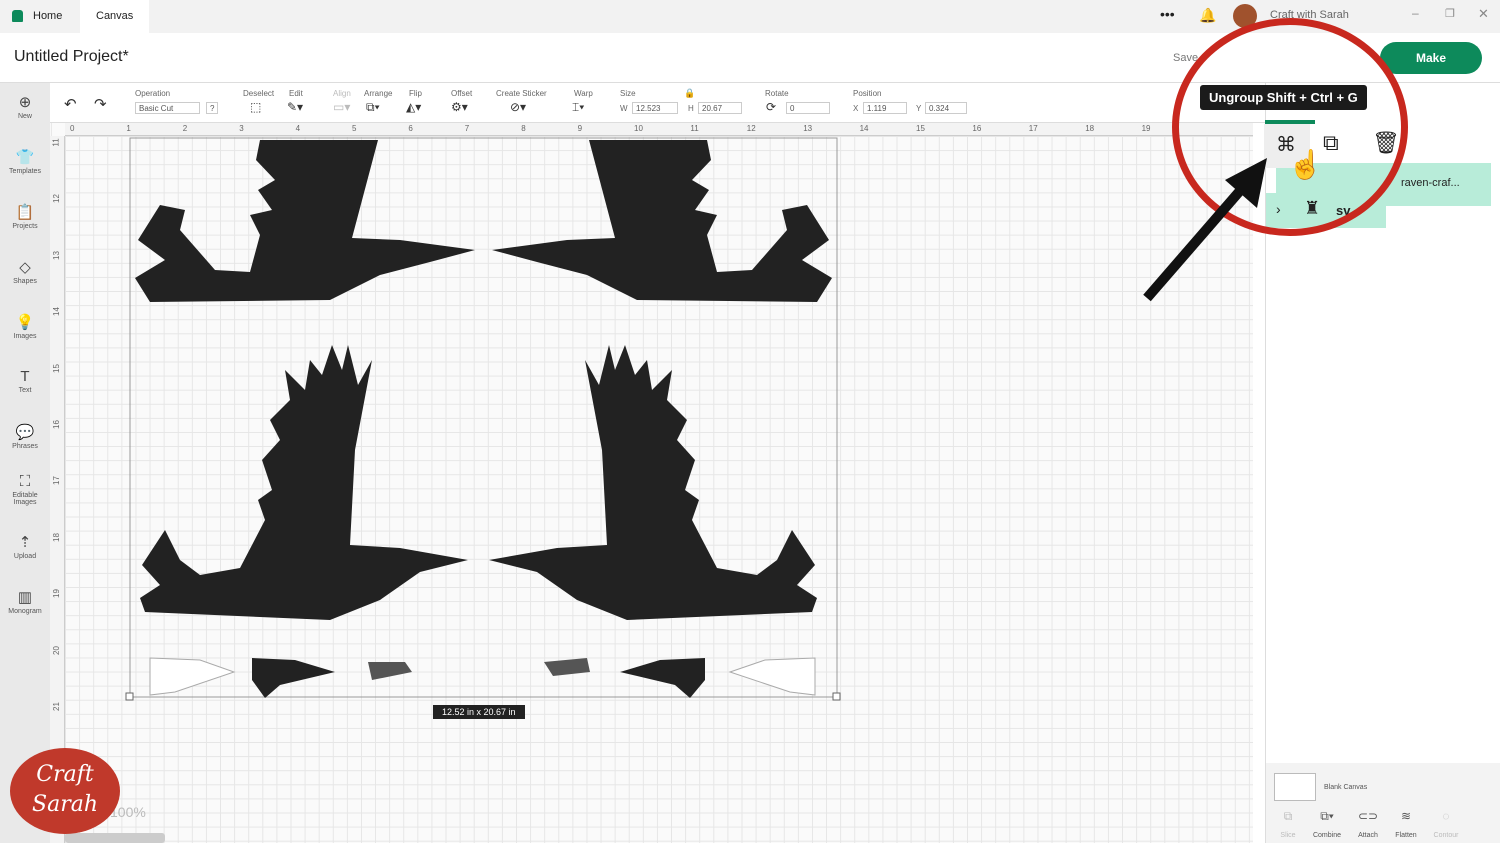 The image size is (1500, 843). Describe the element at coordinates (1446, 835) in the screenshot. I see `contour-button: Contour` at that location.